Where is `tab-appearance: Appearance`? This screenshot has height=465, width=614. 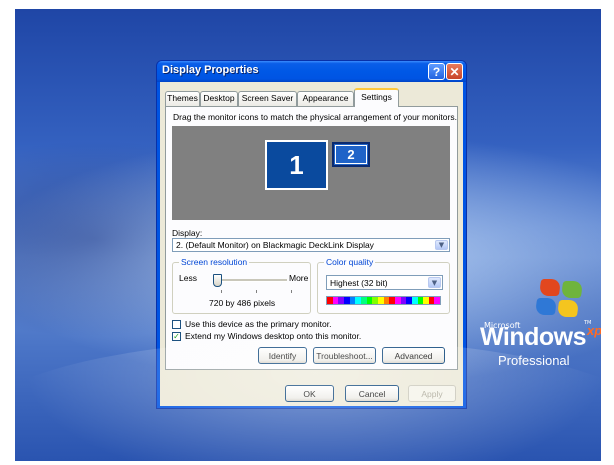
tab-appearance: Appearance is located at coordinates (325, 98).